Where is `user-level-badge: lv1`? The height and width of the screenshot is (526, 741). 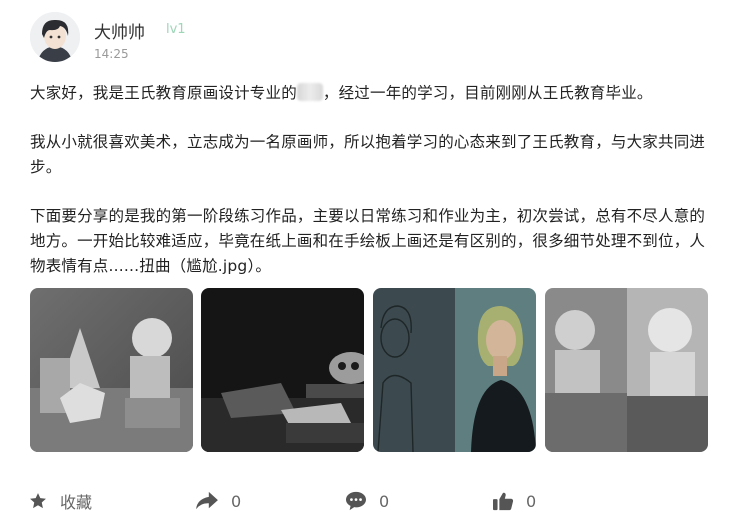 user-level-badge: lv1 is located at coordinates (176, 29).